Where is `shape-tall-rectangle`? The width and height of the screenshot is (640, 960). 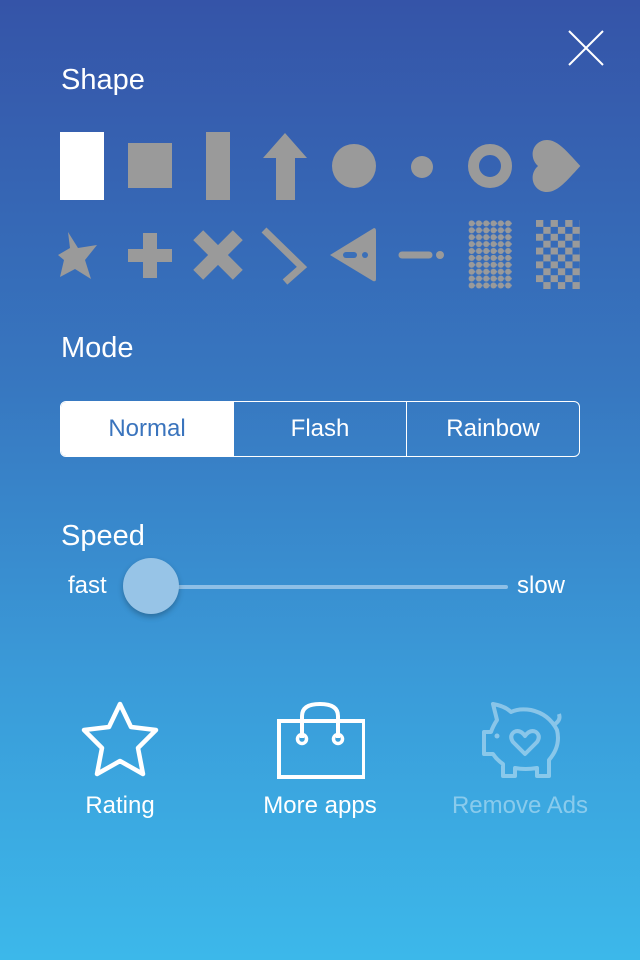 shape-tall-rectangle is located at coordinates (82, 166).